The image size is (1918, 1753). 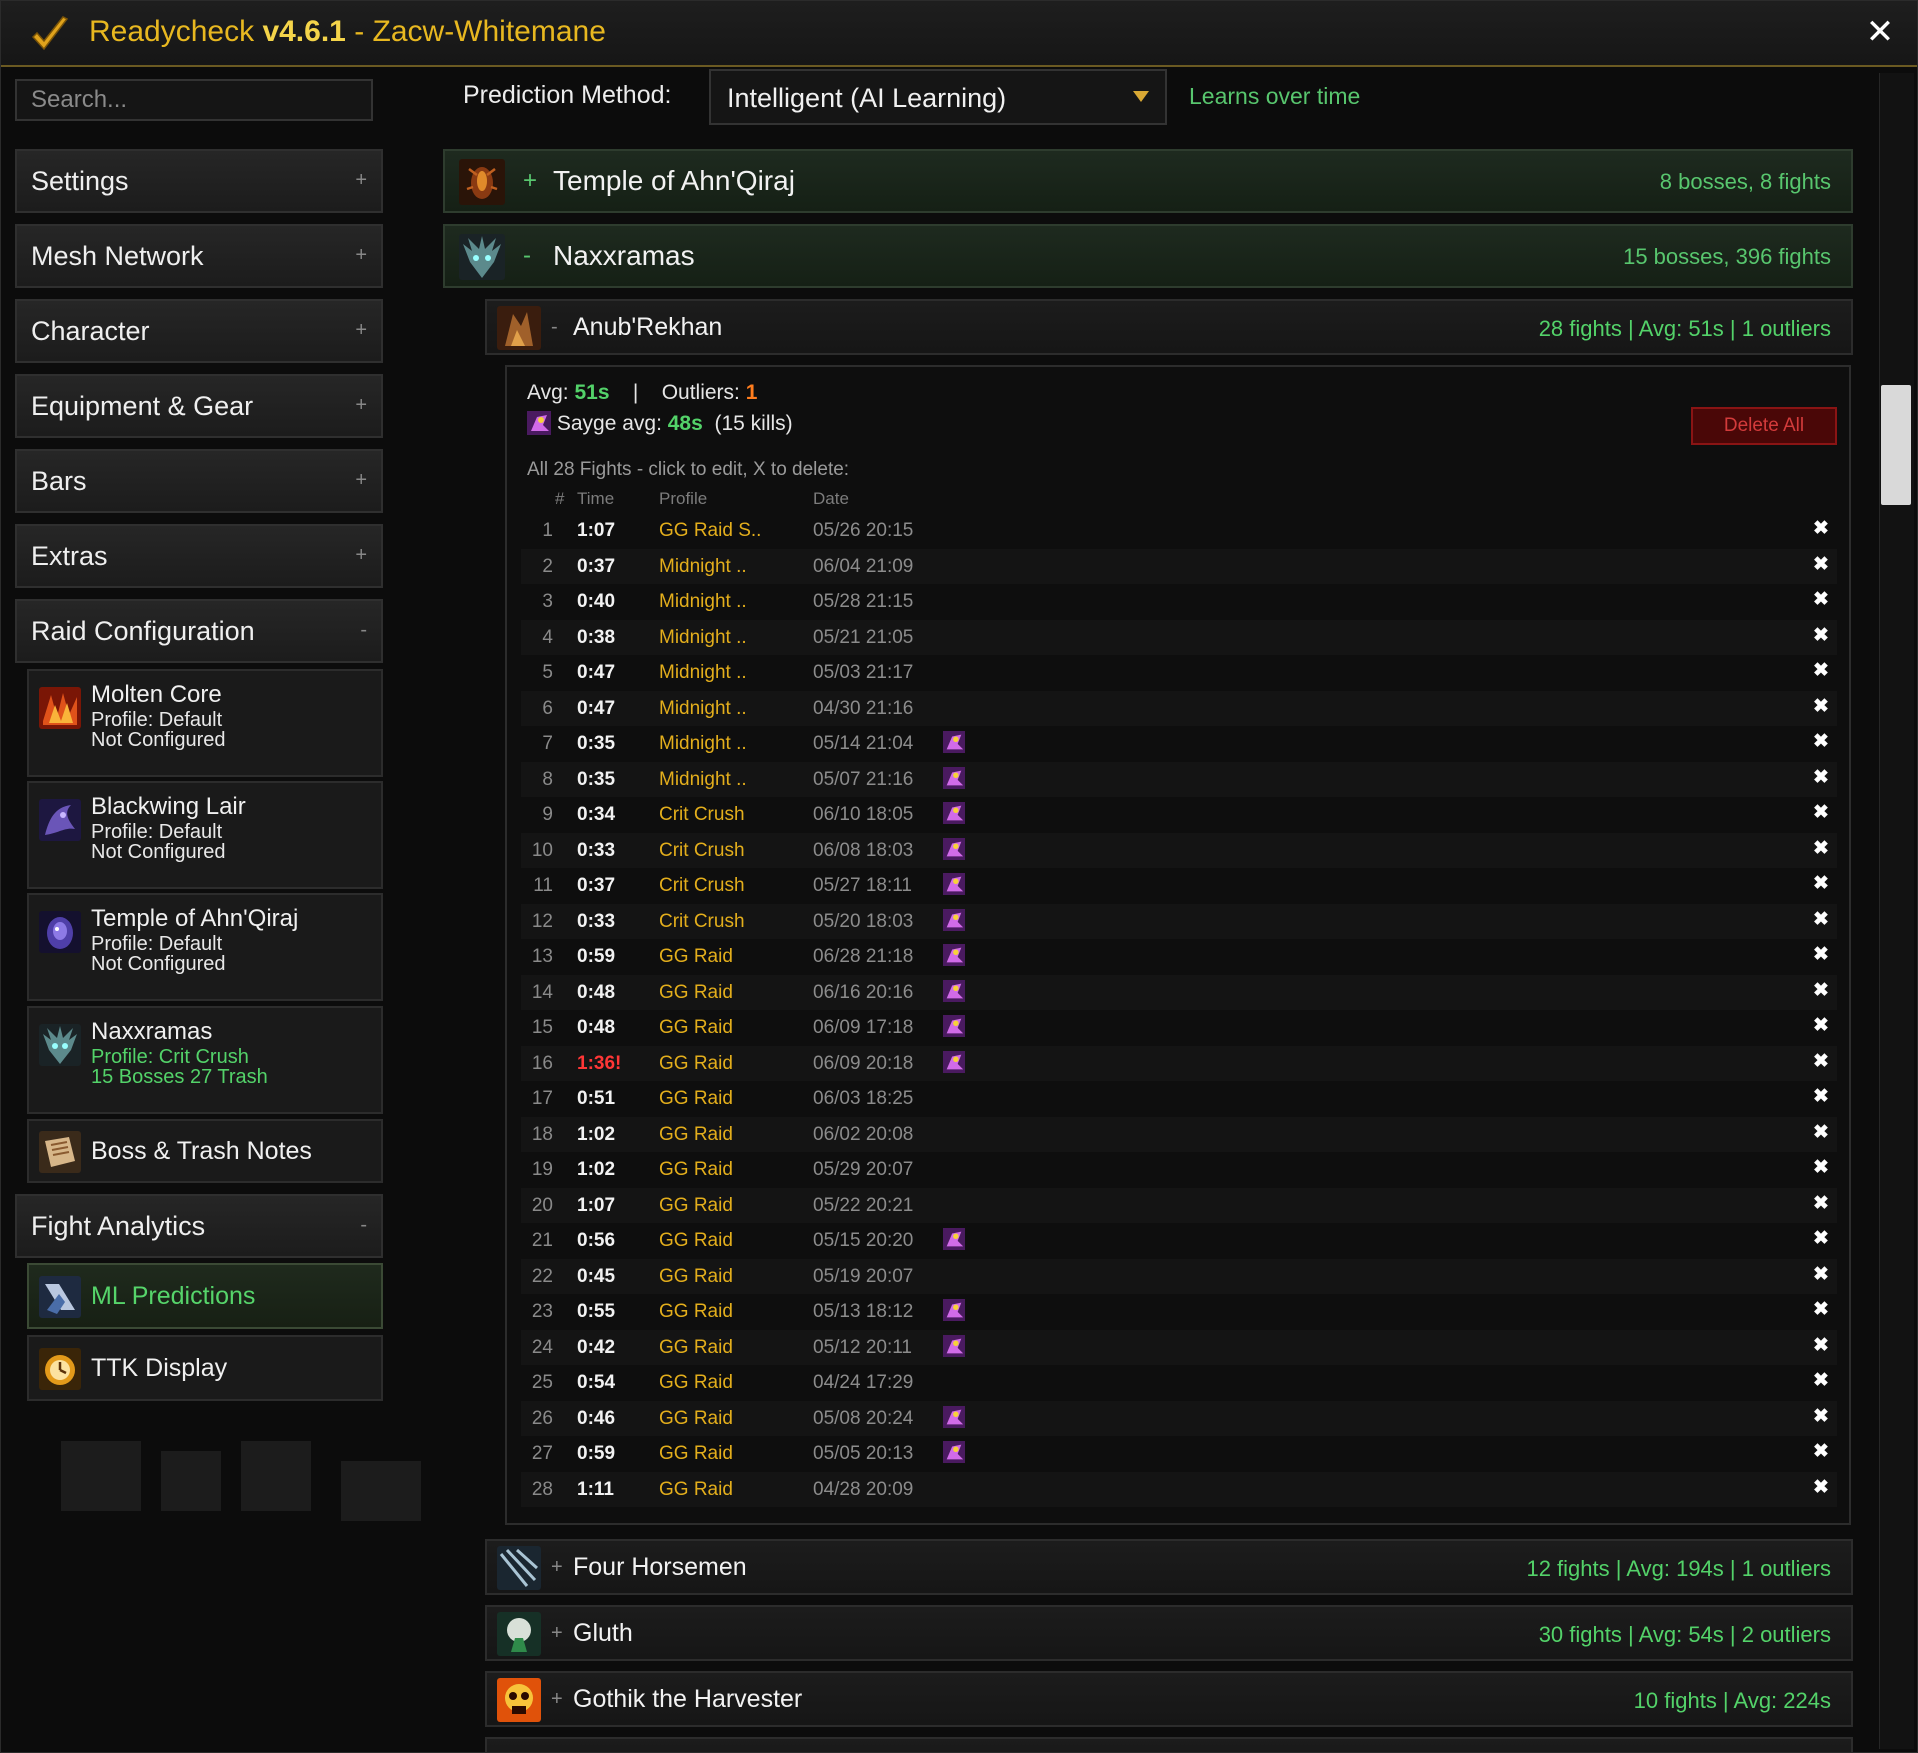 What do you see at coordinates (1179, 1098) in the screenshot?
I see `fight-row: 17 0:51 GG Raid 06/03 18:25 ✖` at bounding box center [1179, 1098].